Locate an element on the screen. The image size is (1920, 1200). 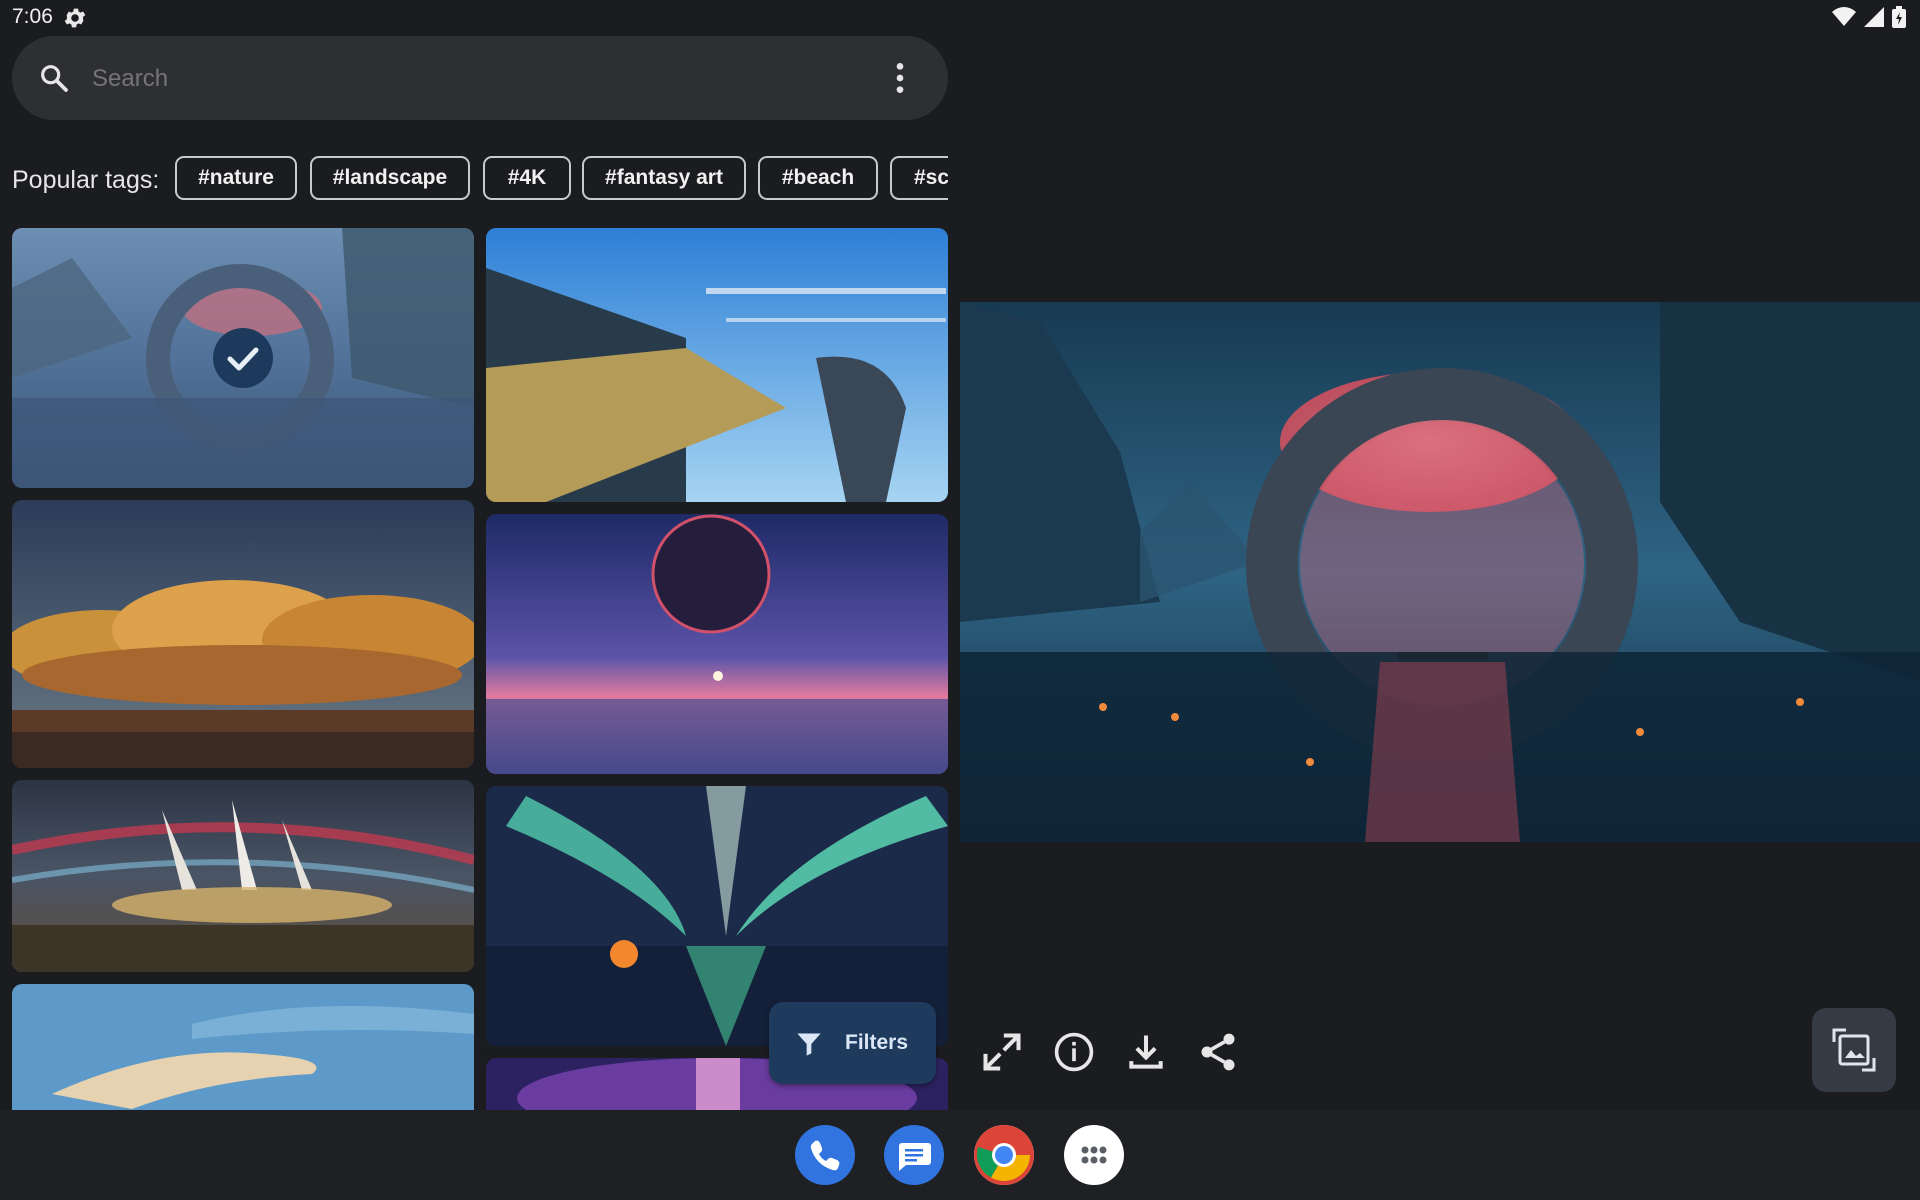
tag-chip: #fantasy art is located at coordinates (664, 178).